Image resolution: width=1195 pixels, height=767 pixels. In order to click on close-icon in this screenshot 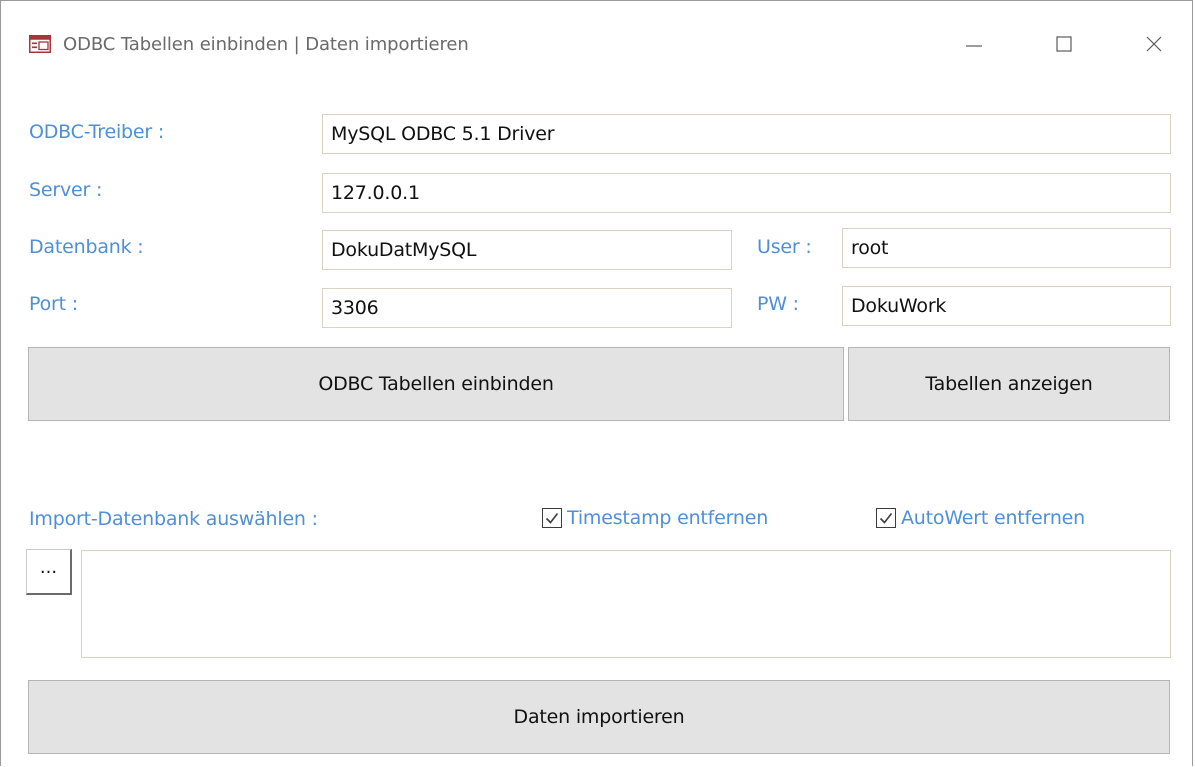, I will do `click(1154, 44)`.